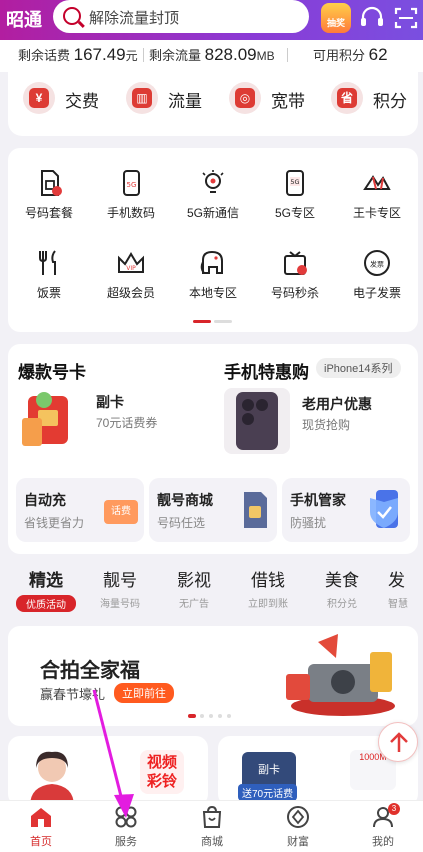 The image size is (423, 852). Describe the element at coordinates (41, 842) in the screenshot. I see `nav-label: 首页` at that location.